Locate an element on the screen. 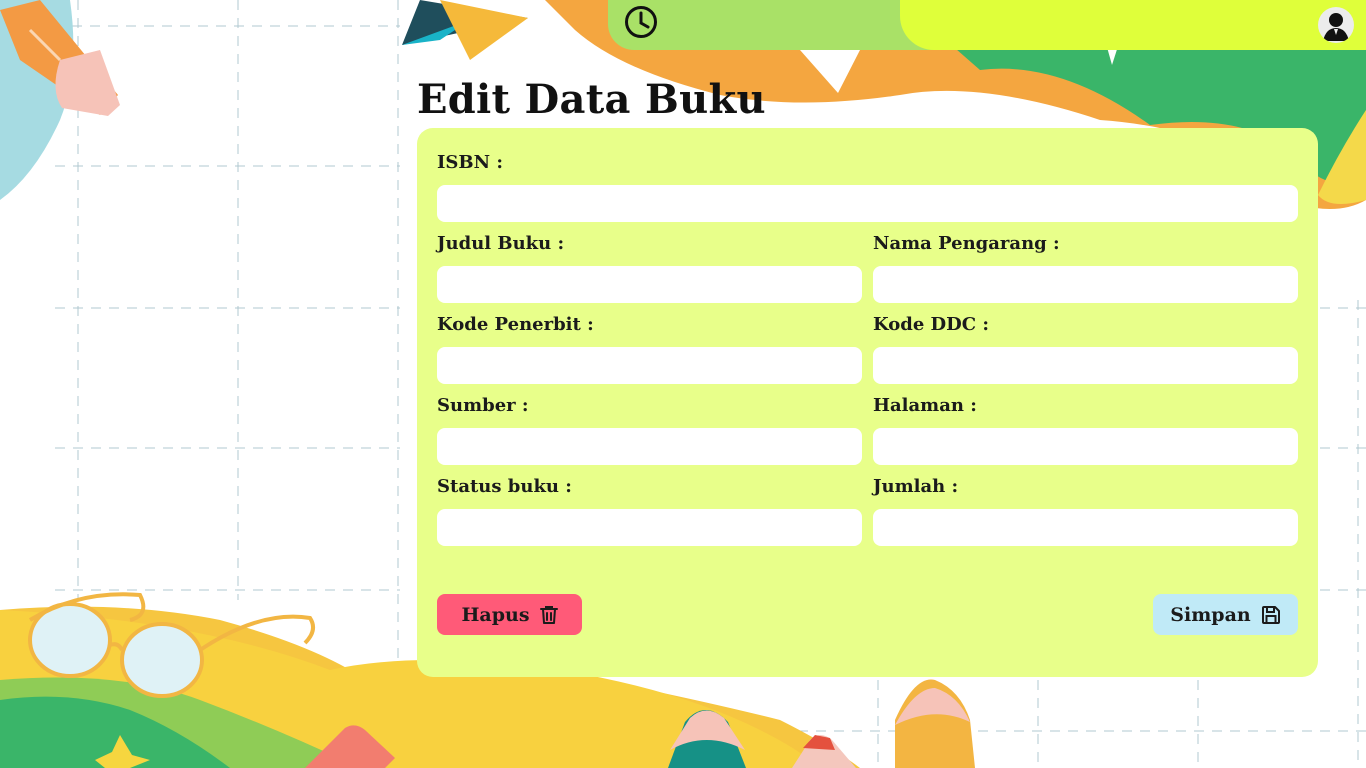  halaman-label: Halaman : is located at coordinates (925, 405).